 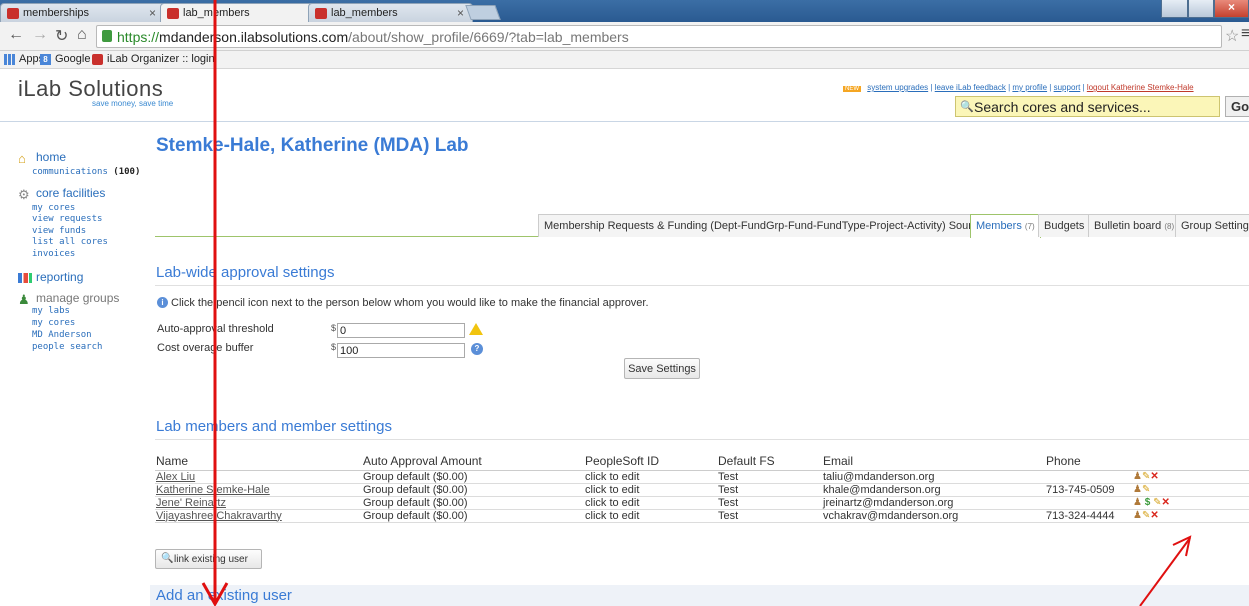 What do you see at coordinates (1231, 9) in the screenshot?
I see `window-close-button: ×` at bounding box center [1231, 9].